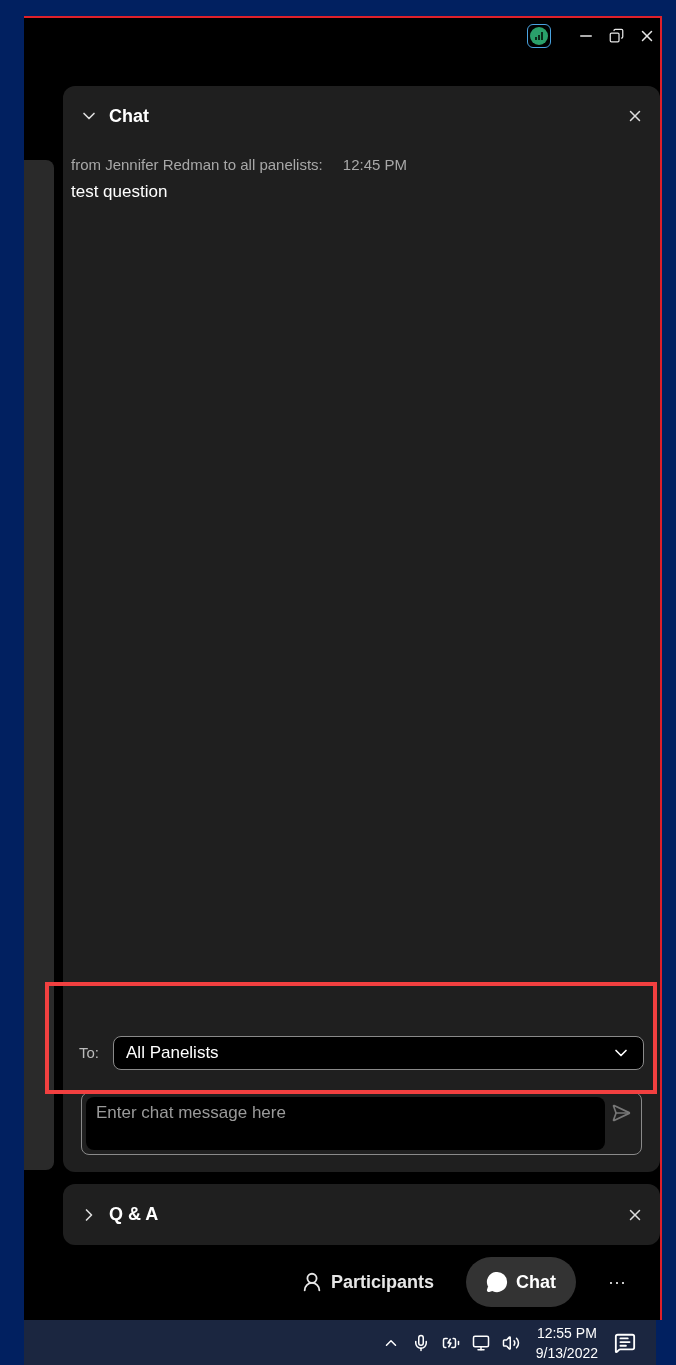 This screenshot has height=1365, width=676. I want to click on speech-bubble-icon, so click(497, 1282).